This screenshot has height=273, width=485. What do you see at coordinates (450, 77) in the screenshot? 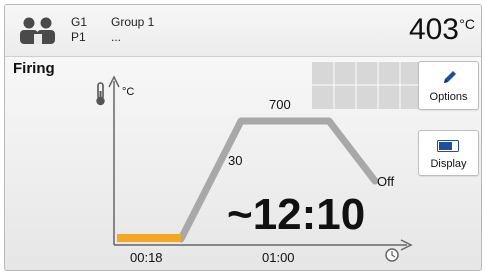
I see `pencil-icon` at bounding box center [450, 77].